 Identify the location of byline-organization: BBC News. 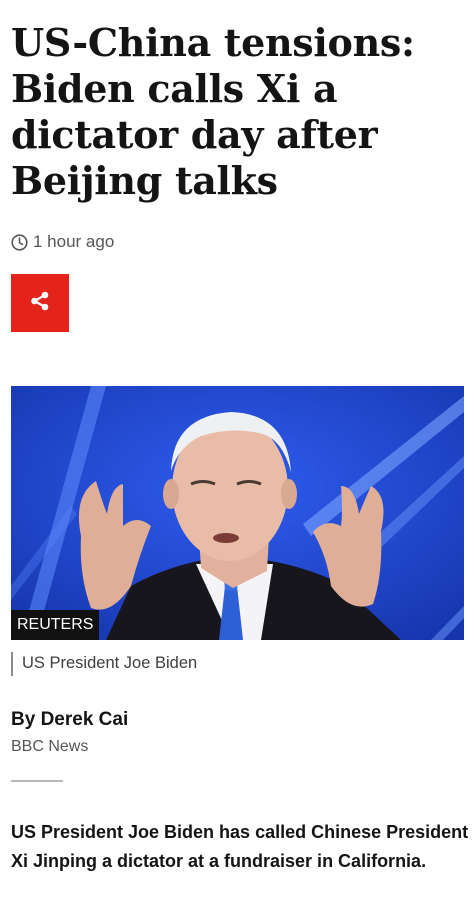
(50, 746).